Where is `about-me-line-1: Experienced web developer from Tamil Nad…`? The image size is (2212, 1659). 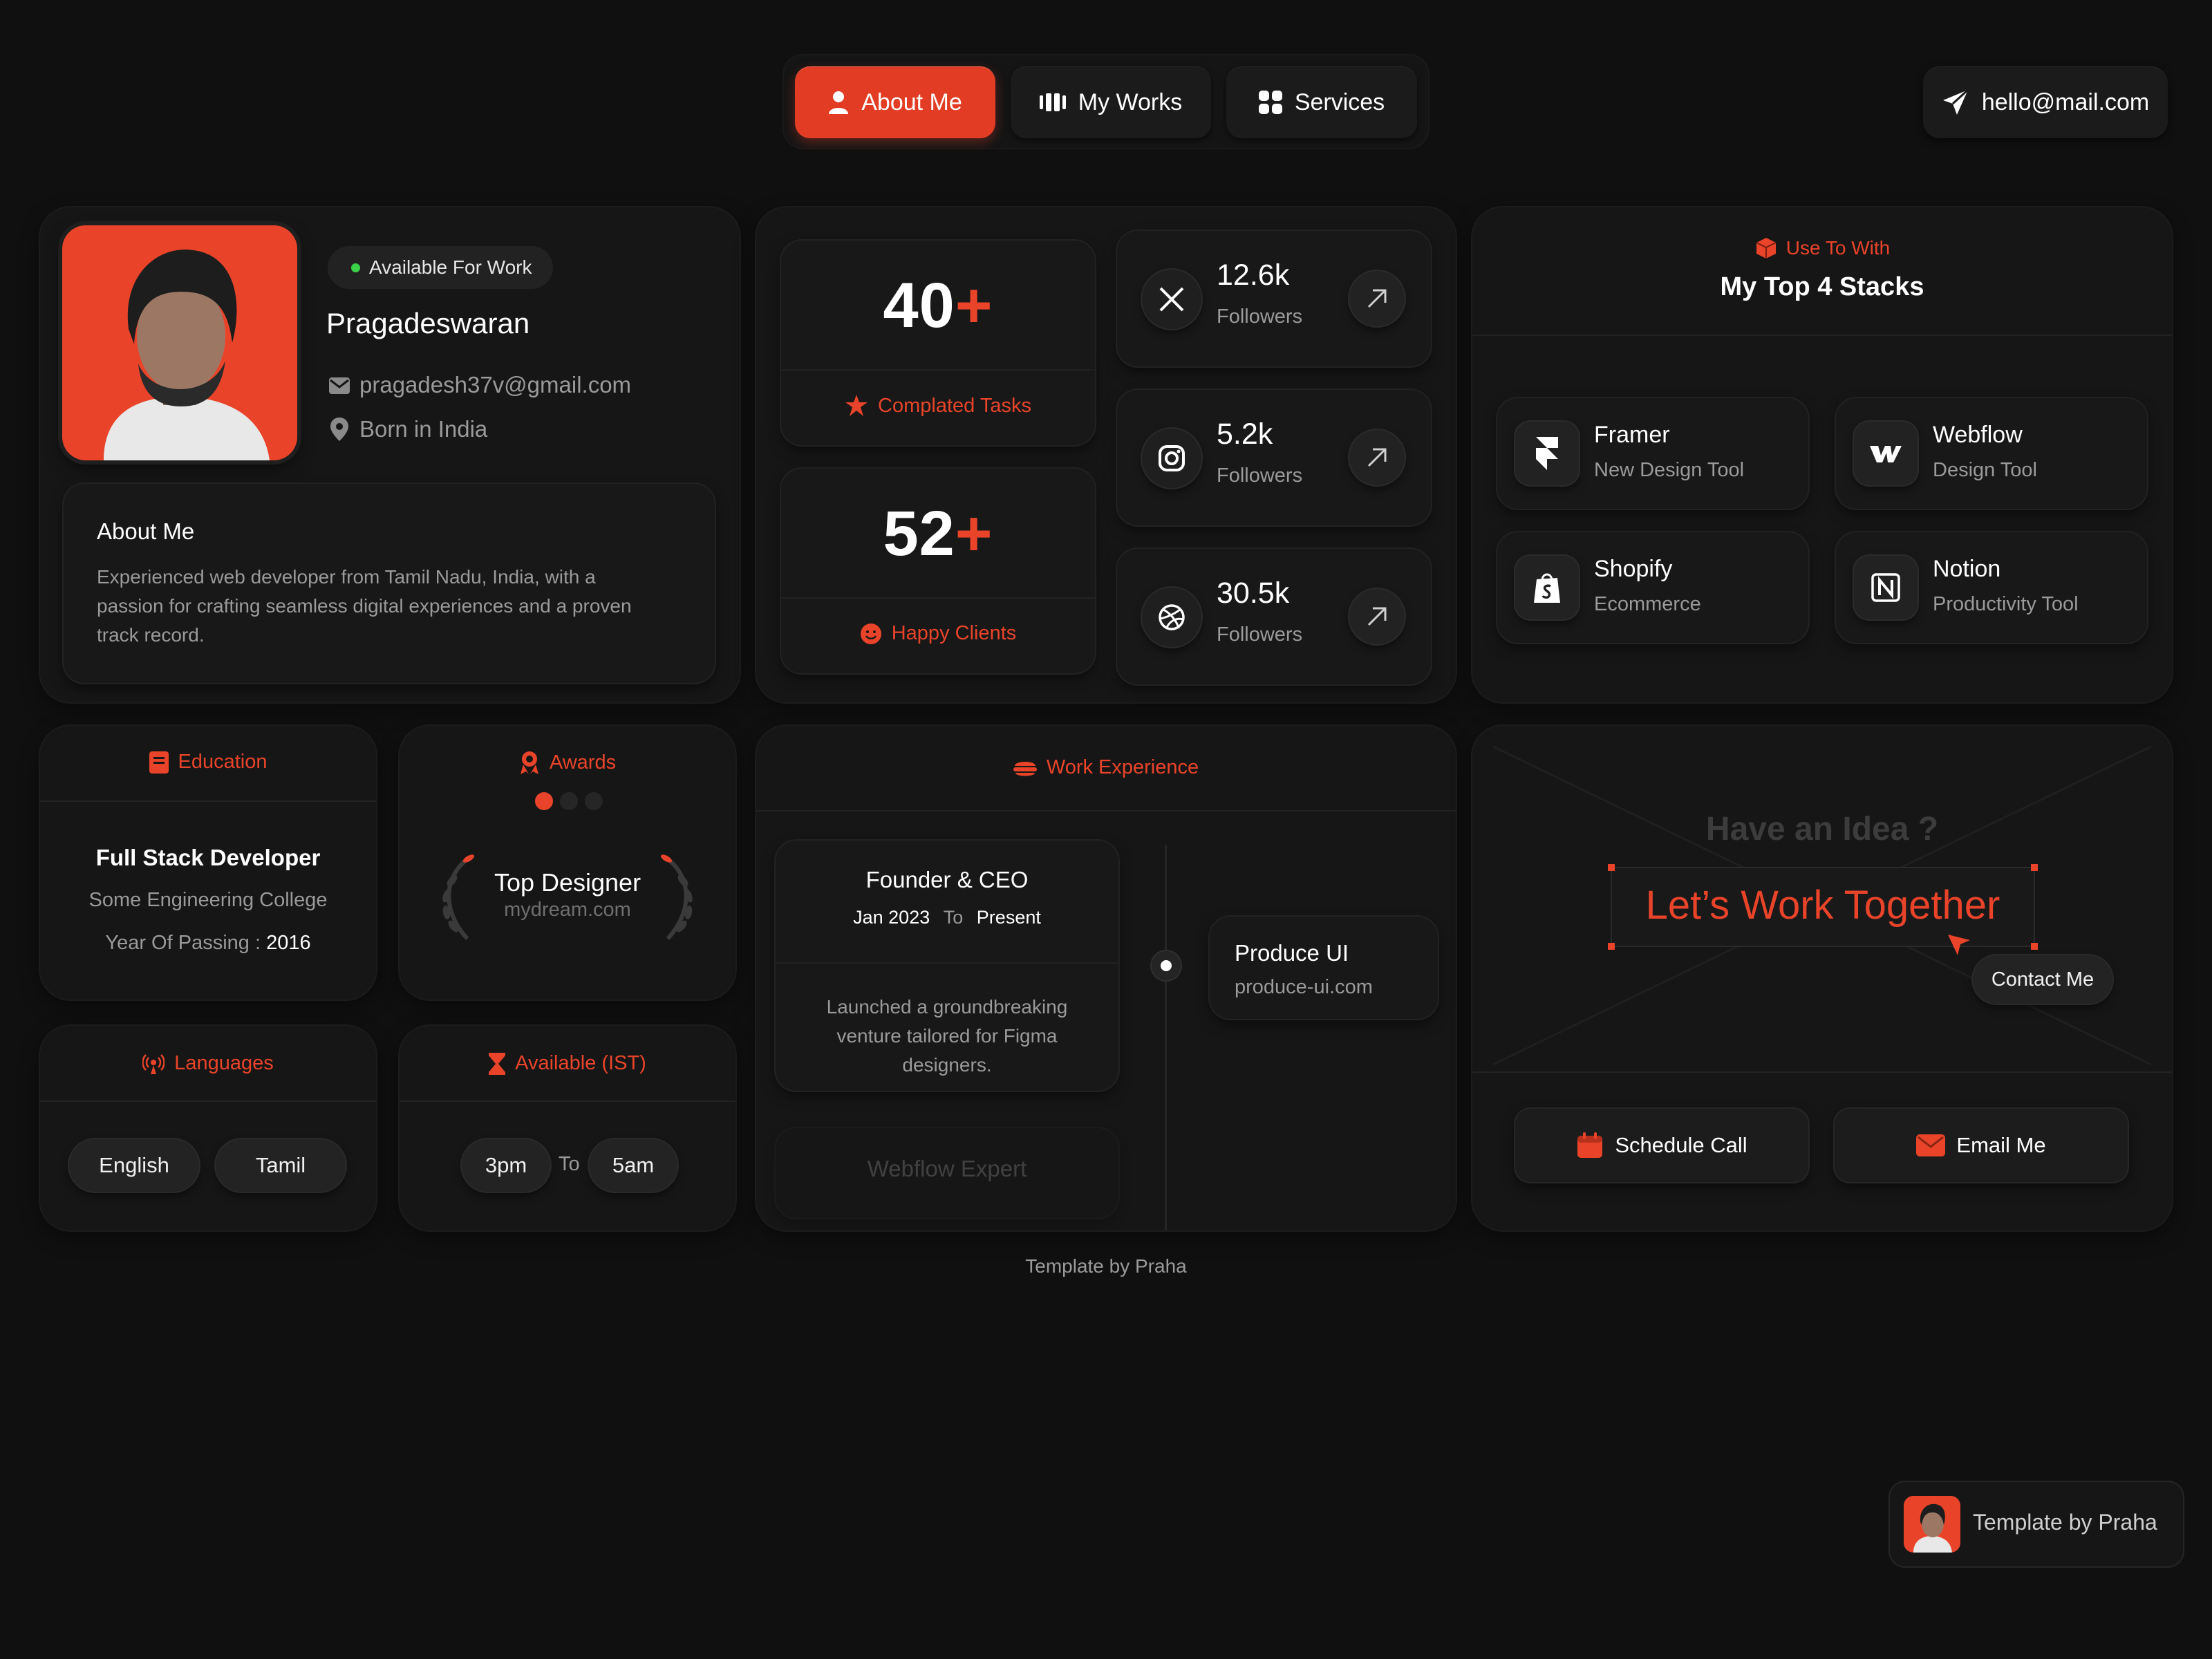
about-me-line-1: Experienced web developer from Tamil Nad… is located at coordinates (347, 577).